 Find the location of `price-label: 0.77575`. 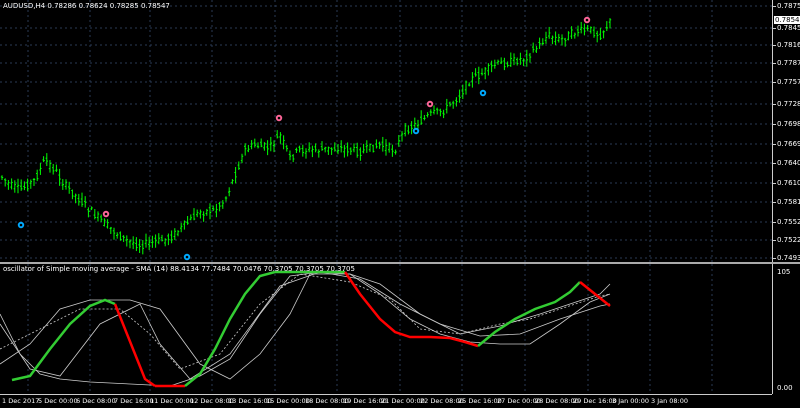

price-label: 0.77575 is located at coordinates (788, 82).